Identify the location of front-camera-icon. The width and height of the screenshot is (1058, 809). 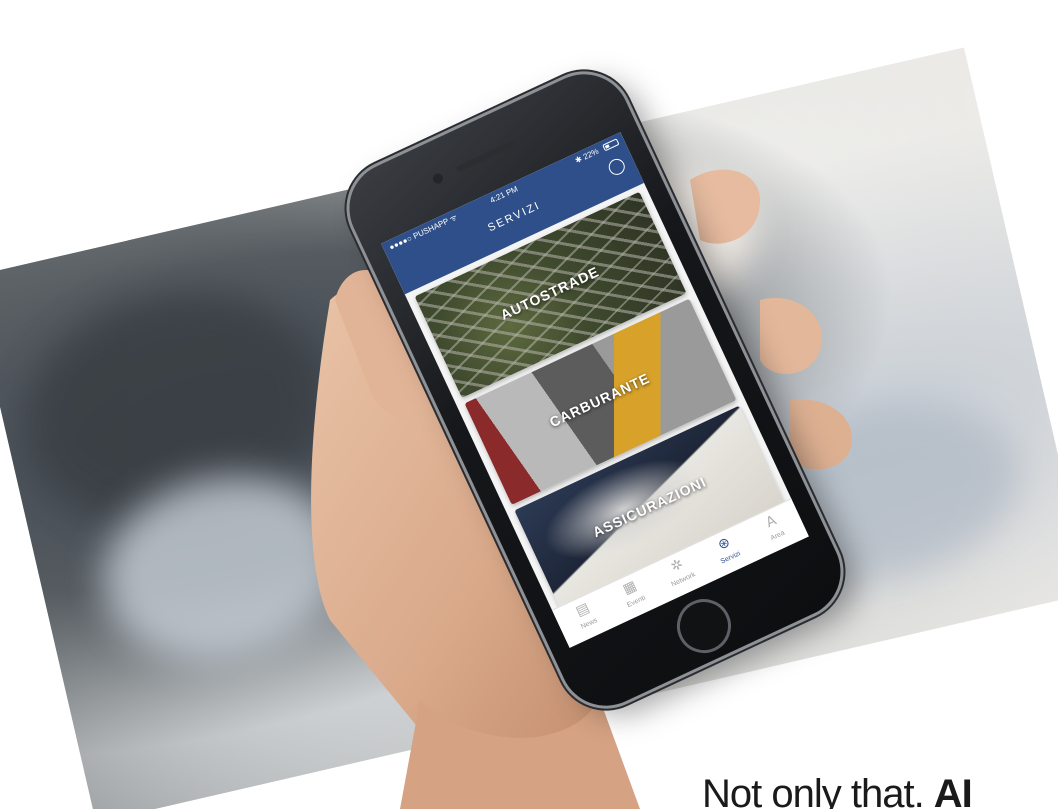
(438, 178).